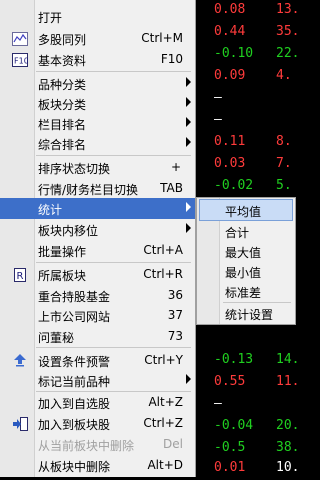  Describe the element at coordinates (248, 11) in the screenshot. I see `grid-row: 0.08 13.` at that location.